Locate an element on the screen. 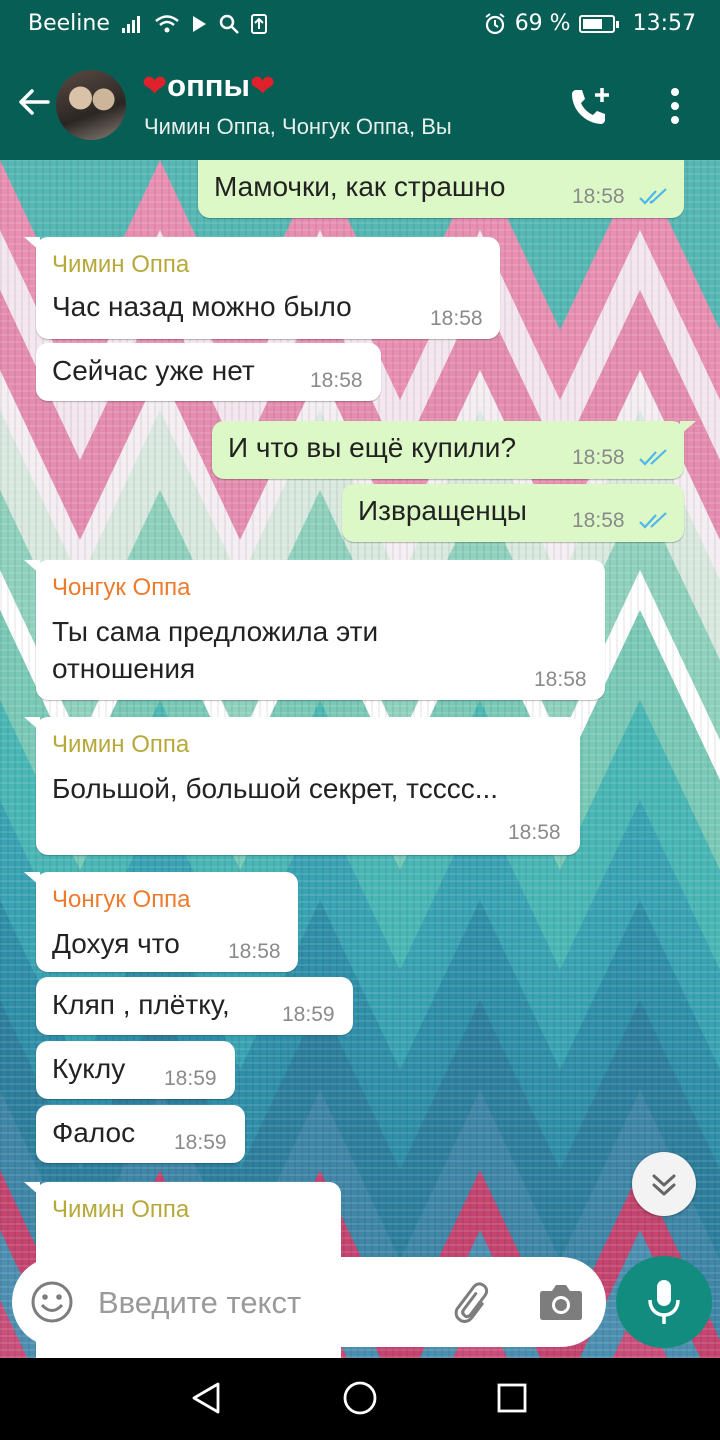 The image size is (720, 1440). nav-back-button is located at coordinates (206, 1400).